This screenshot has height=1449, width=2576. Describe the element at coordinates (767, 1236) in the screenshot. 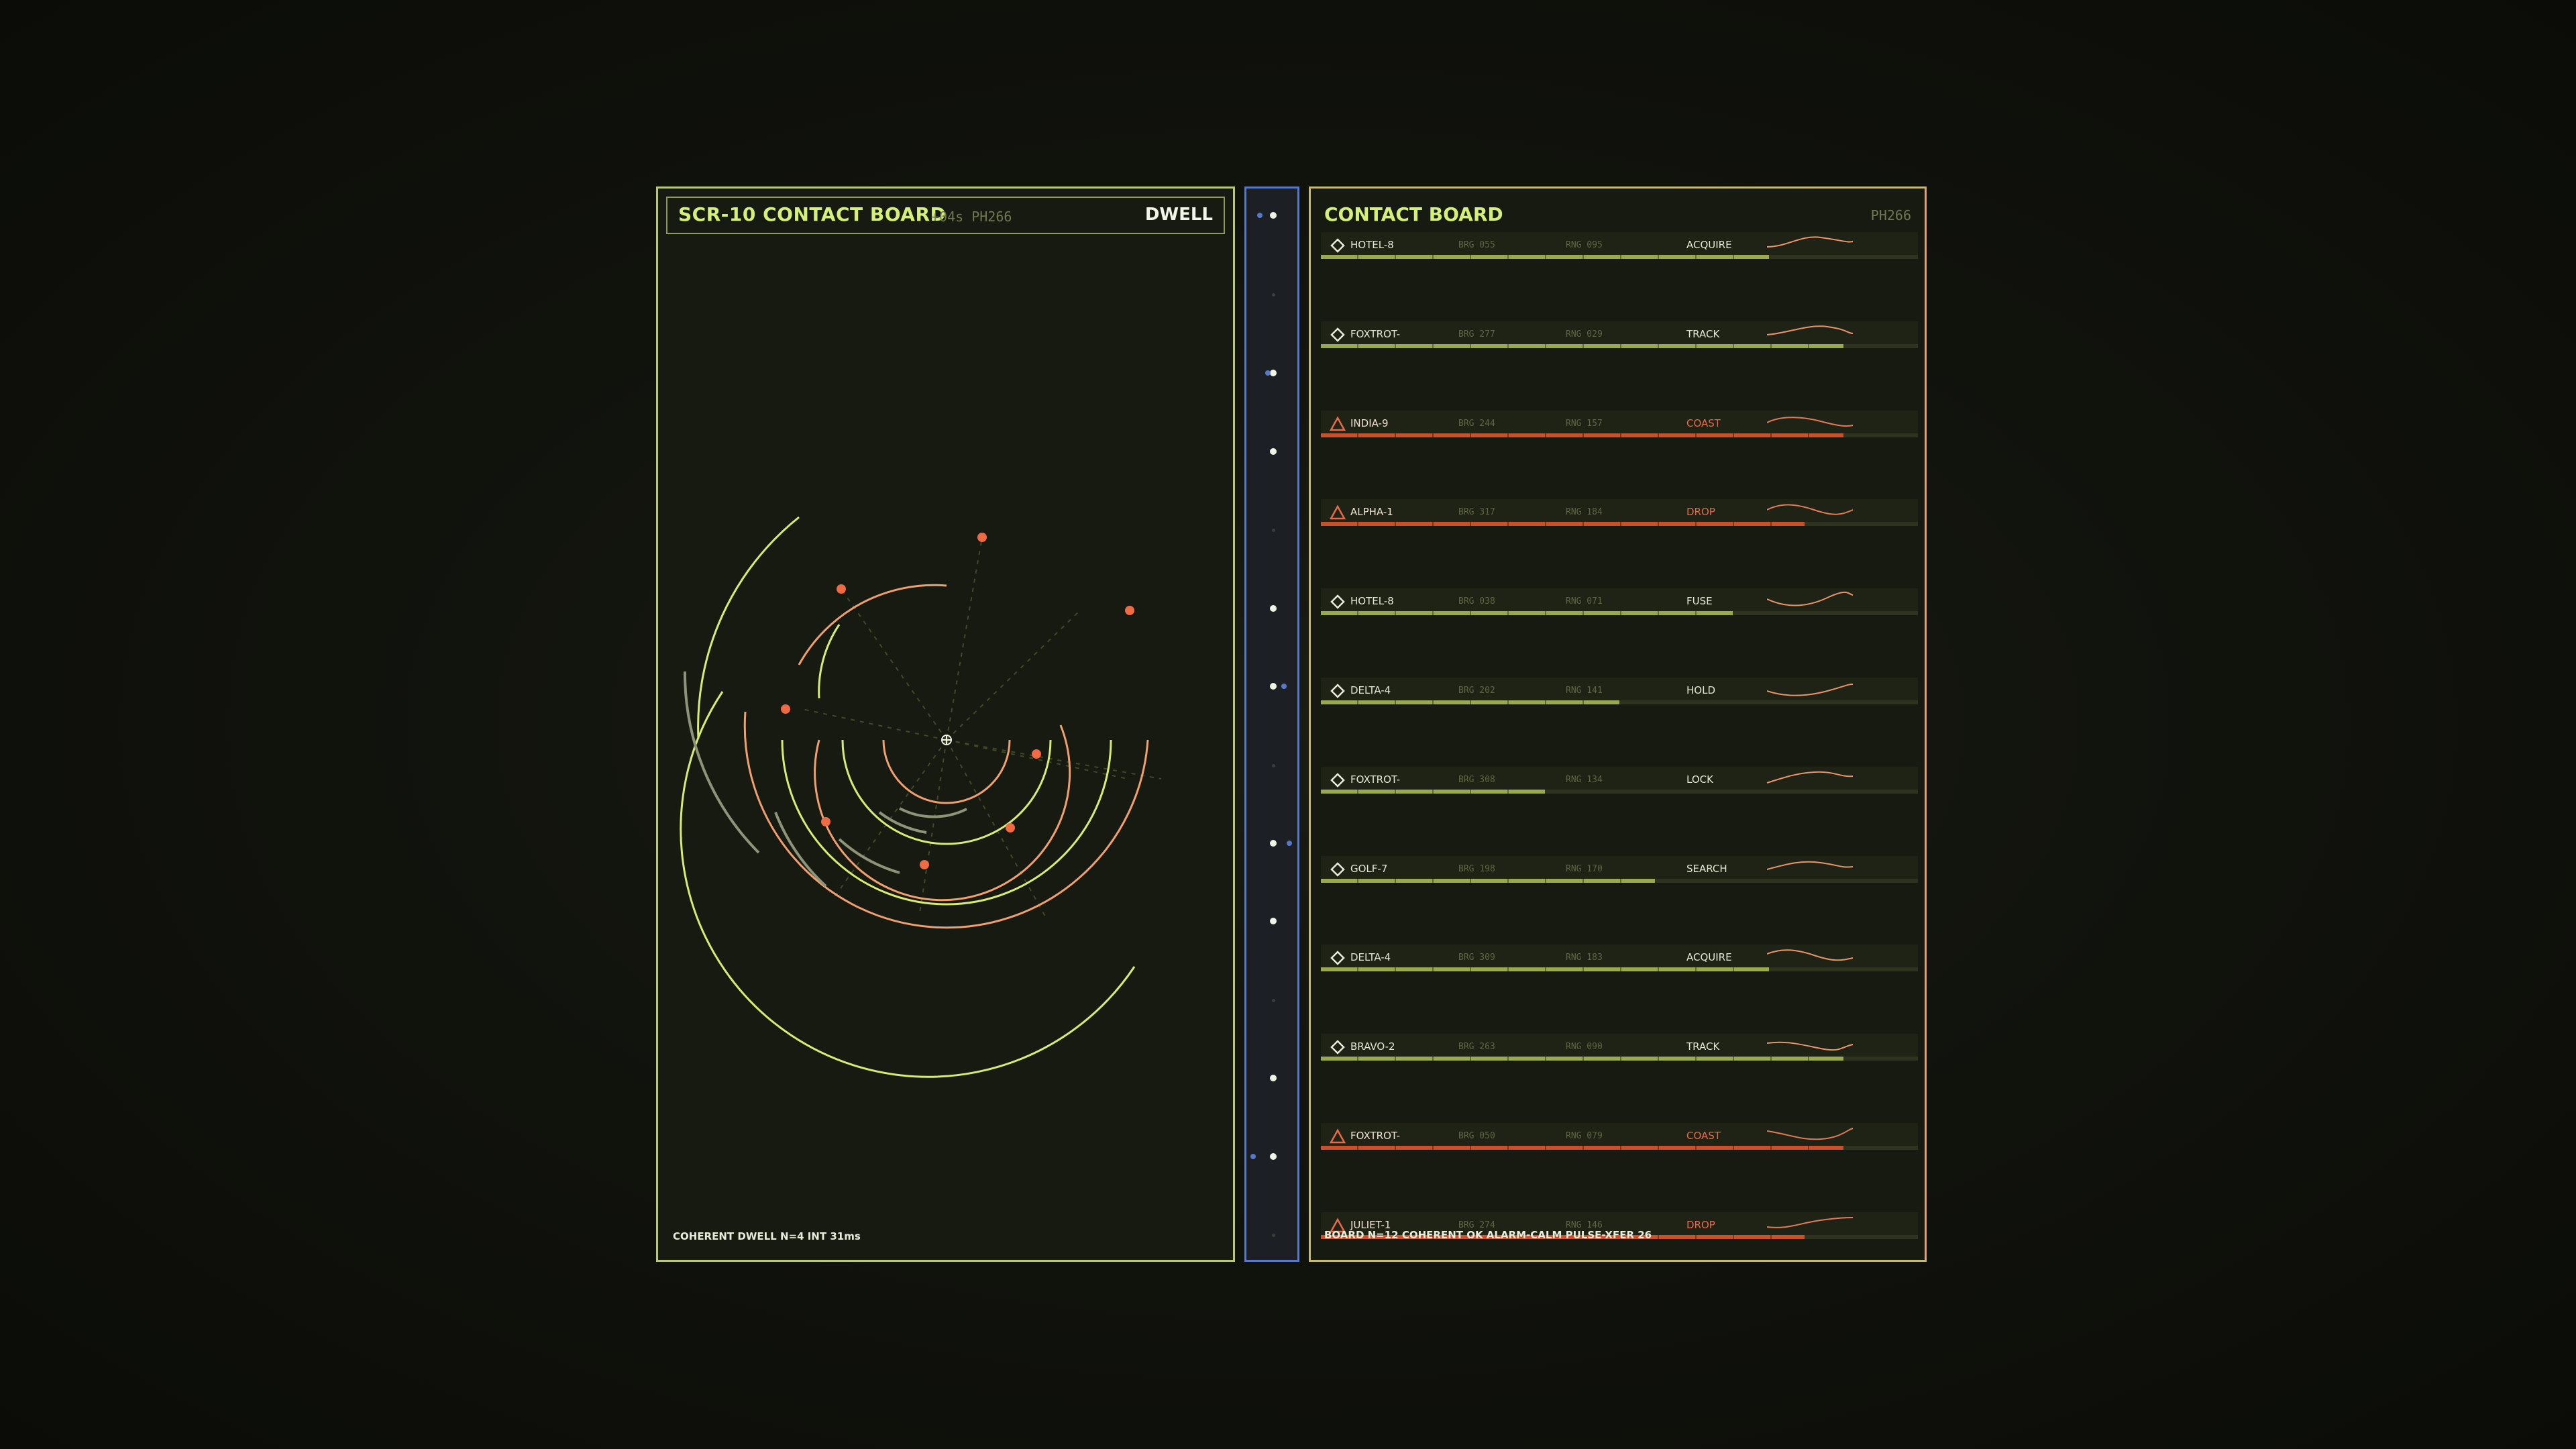

I see `scope-status: COHERENT DWELL N=4 INT 31ms` at that location.